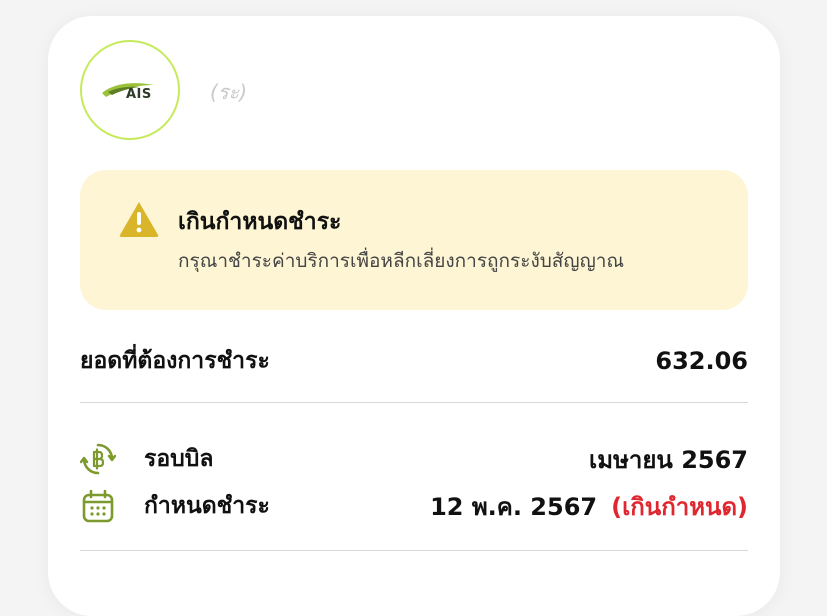 The height and width of the screenshot is (616, 827). What do you see at coordinates (139, 94) in the screenshot?
I see `ais-logo-text: AIS` at bounding box center [139, 94].